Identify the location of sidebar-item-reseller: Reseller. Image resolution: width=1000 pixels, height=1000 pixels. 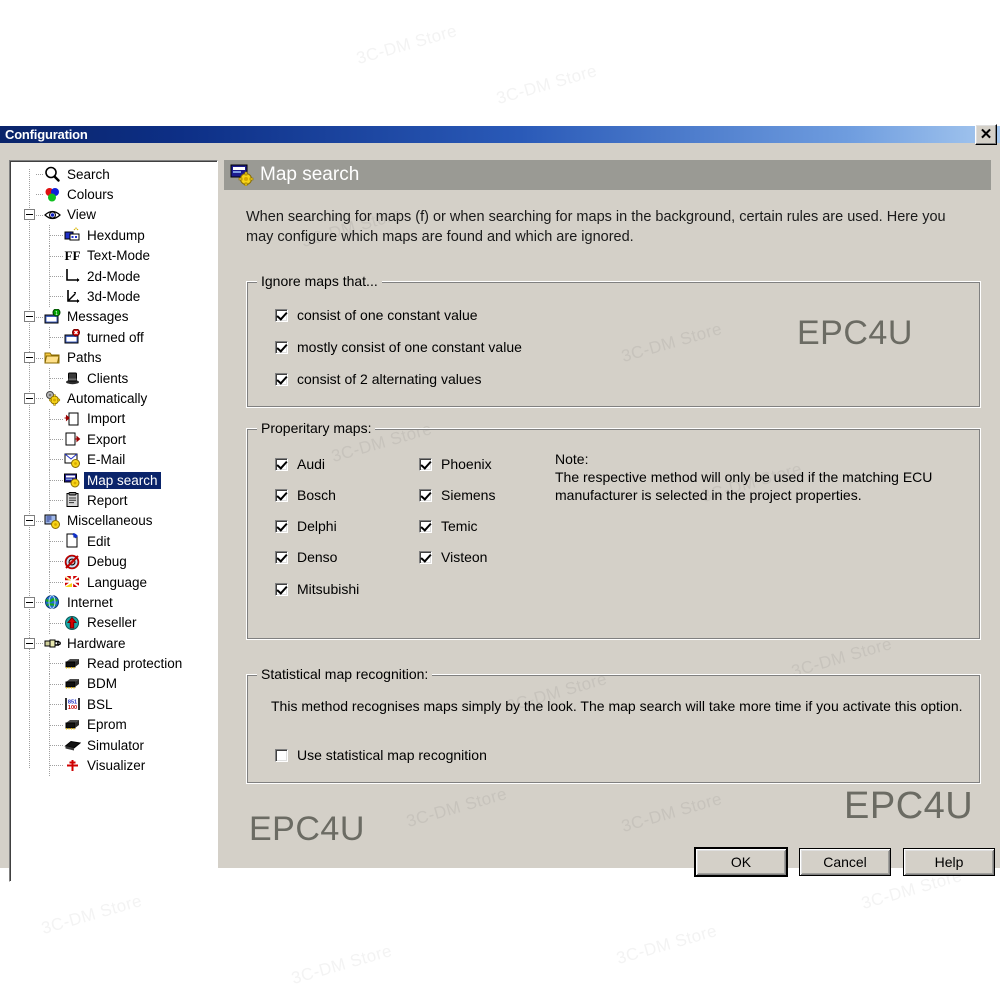
(113, 623).